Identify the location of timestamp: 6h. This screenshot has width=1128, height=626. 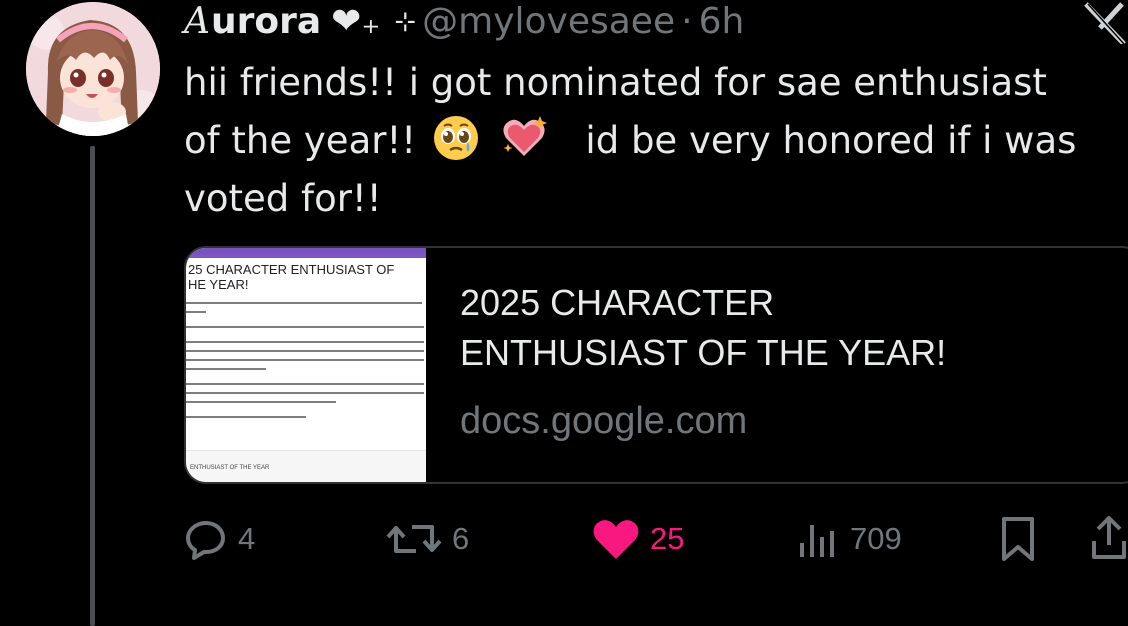
(722, 22).